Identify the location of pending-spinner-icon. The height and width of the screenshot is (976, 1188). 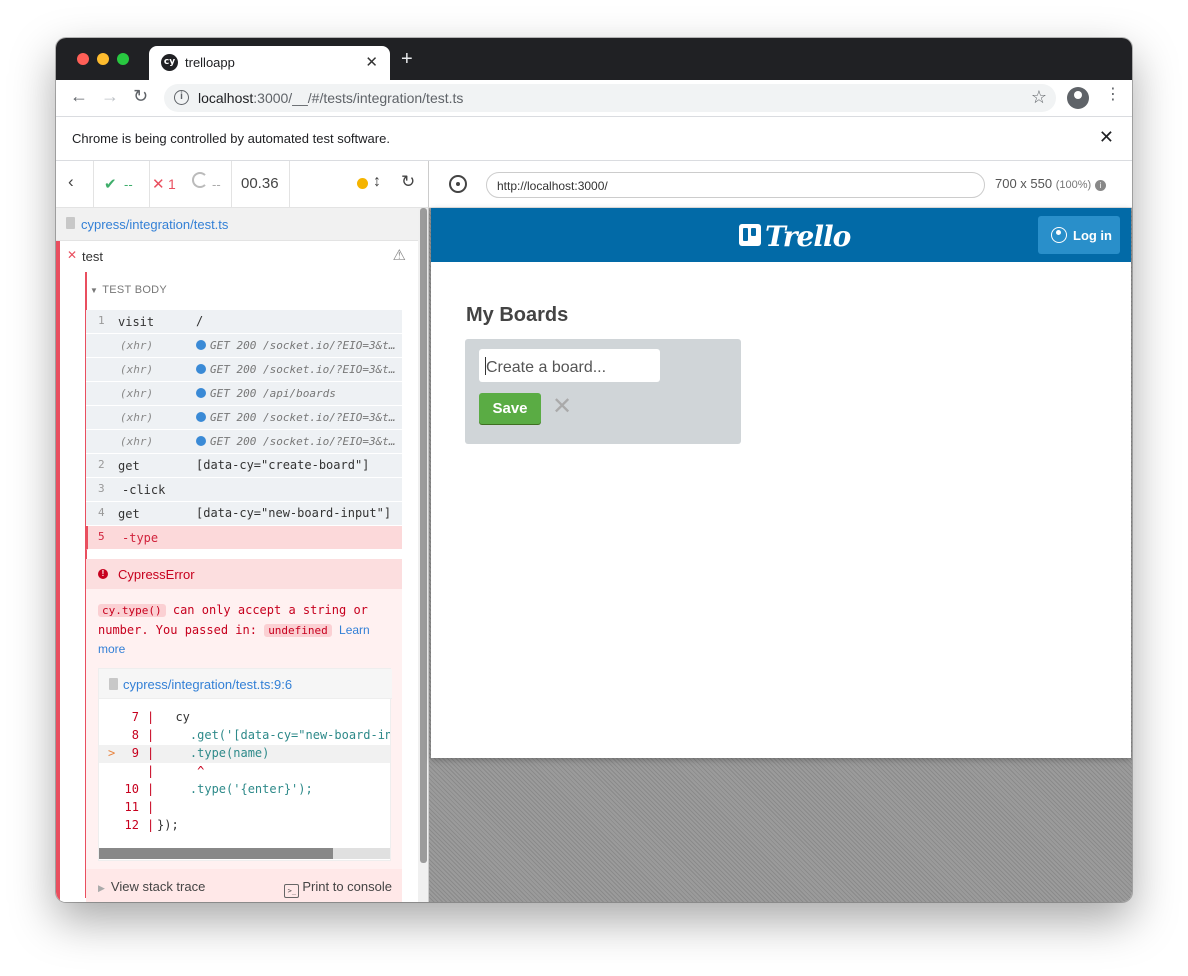
(200, 180).